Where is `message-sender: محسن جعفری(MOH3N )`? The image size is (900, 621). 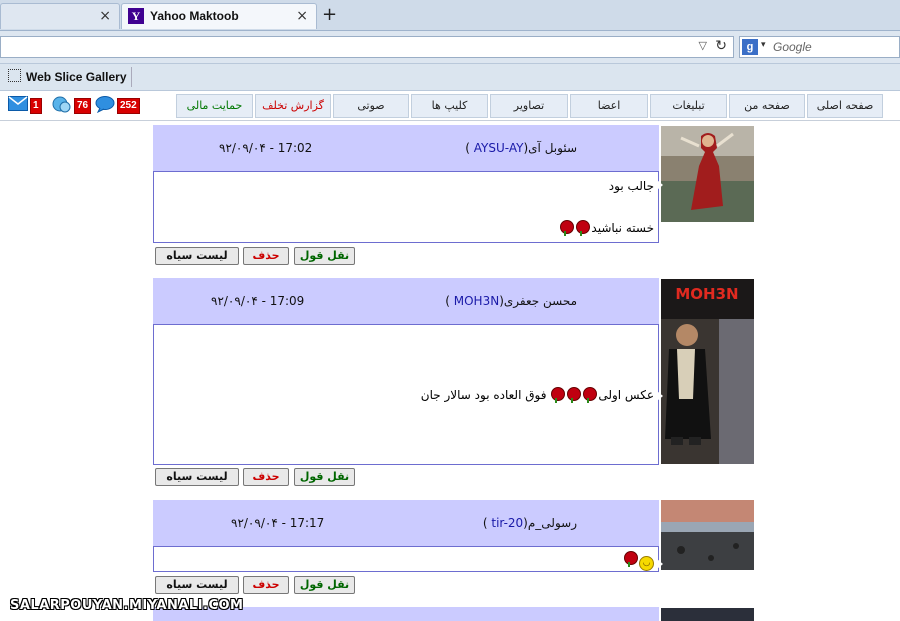
message-sender: محسن جعفری(MOH3N ) is located at coordinates (511, 301).